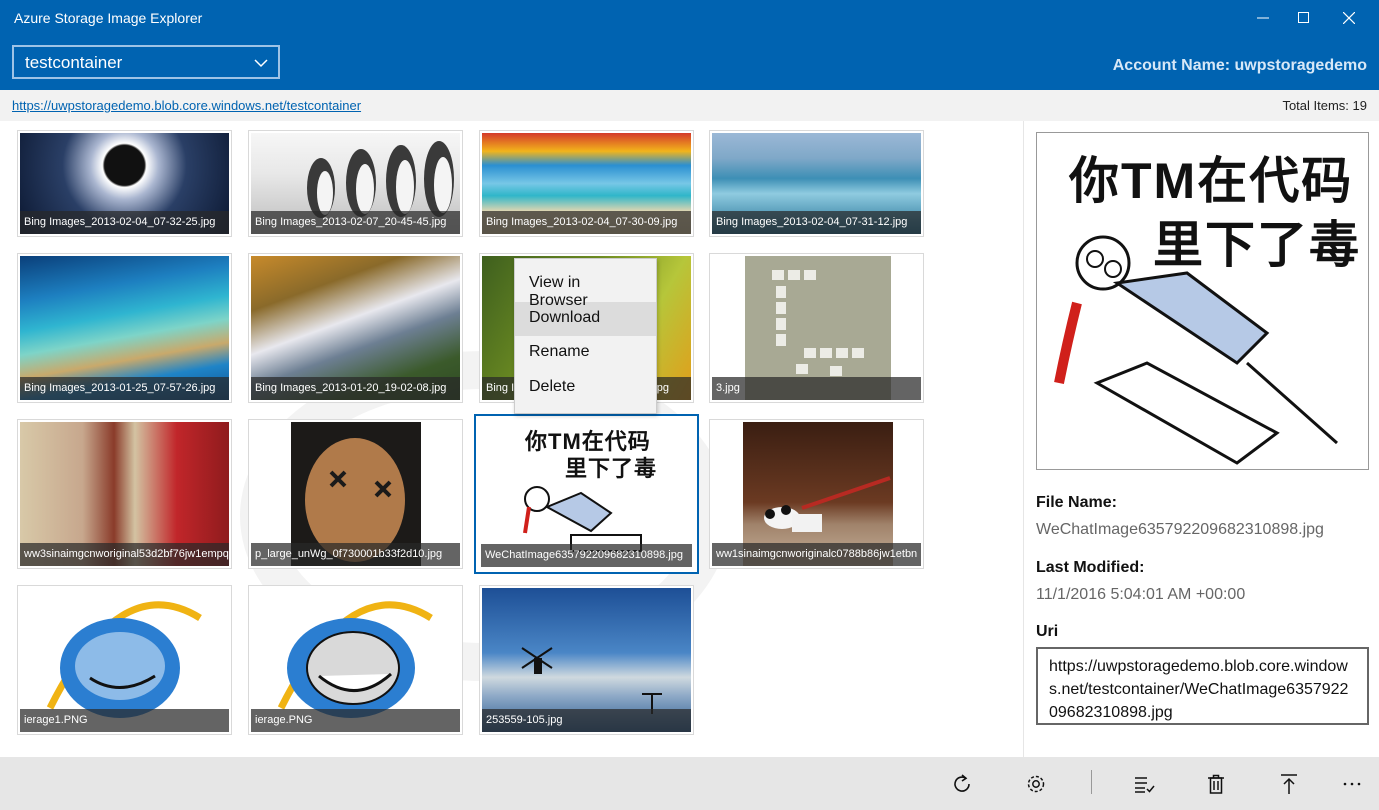 This screenshot has height=810, width=1379. Describe the element at coordinates (124, 183) in the screenshot. I see `image-tile: Bing Images_2013-02-04_07-32-25.jpg` at that location.